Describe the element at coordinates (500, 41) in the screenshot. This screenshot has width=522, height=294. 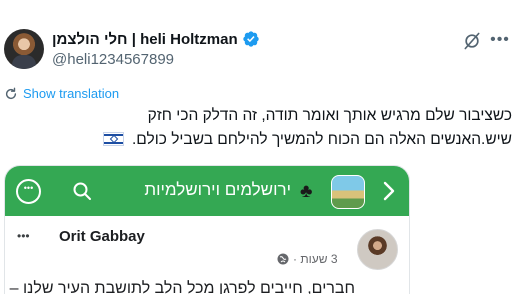
I see `more-options-button: •••` at that location.